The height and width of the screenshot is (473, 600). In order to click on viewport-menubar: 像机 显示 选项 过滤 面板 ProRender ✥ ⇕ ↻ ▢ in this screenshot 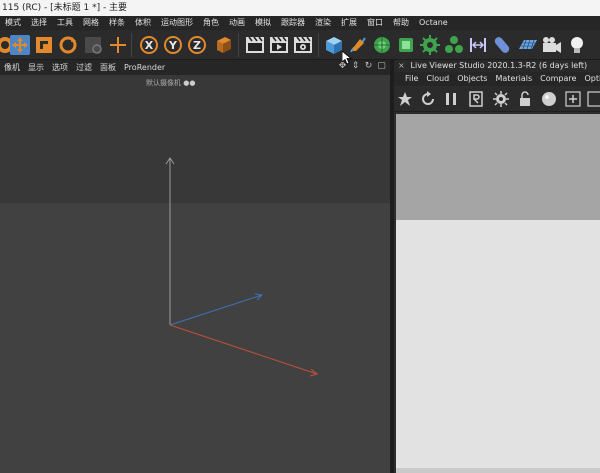, I will do `click(195, 67)`.